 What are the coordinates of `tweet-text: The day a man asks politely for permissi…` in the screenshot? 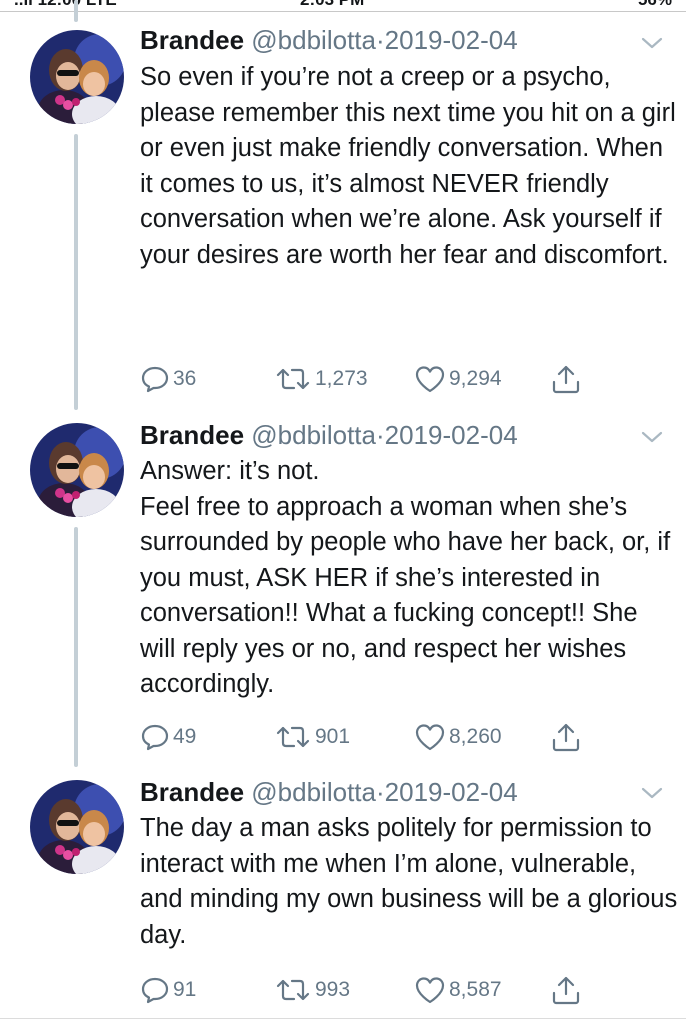 It's located at (410, 882).